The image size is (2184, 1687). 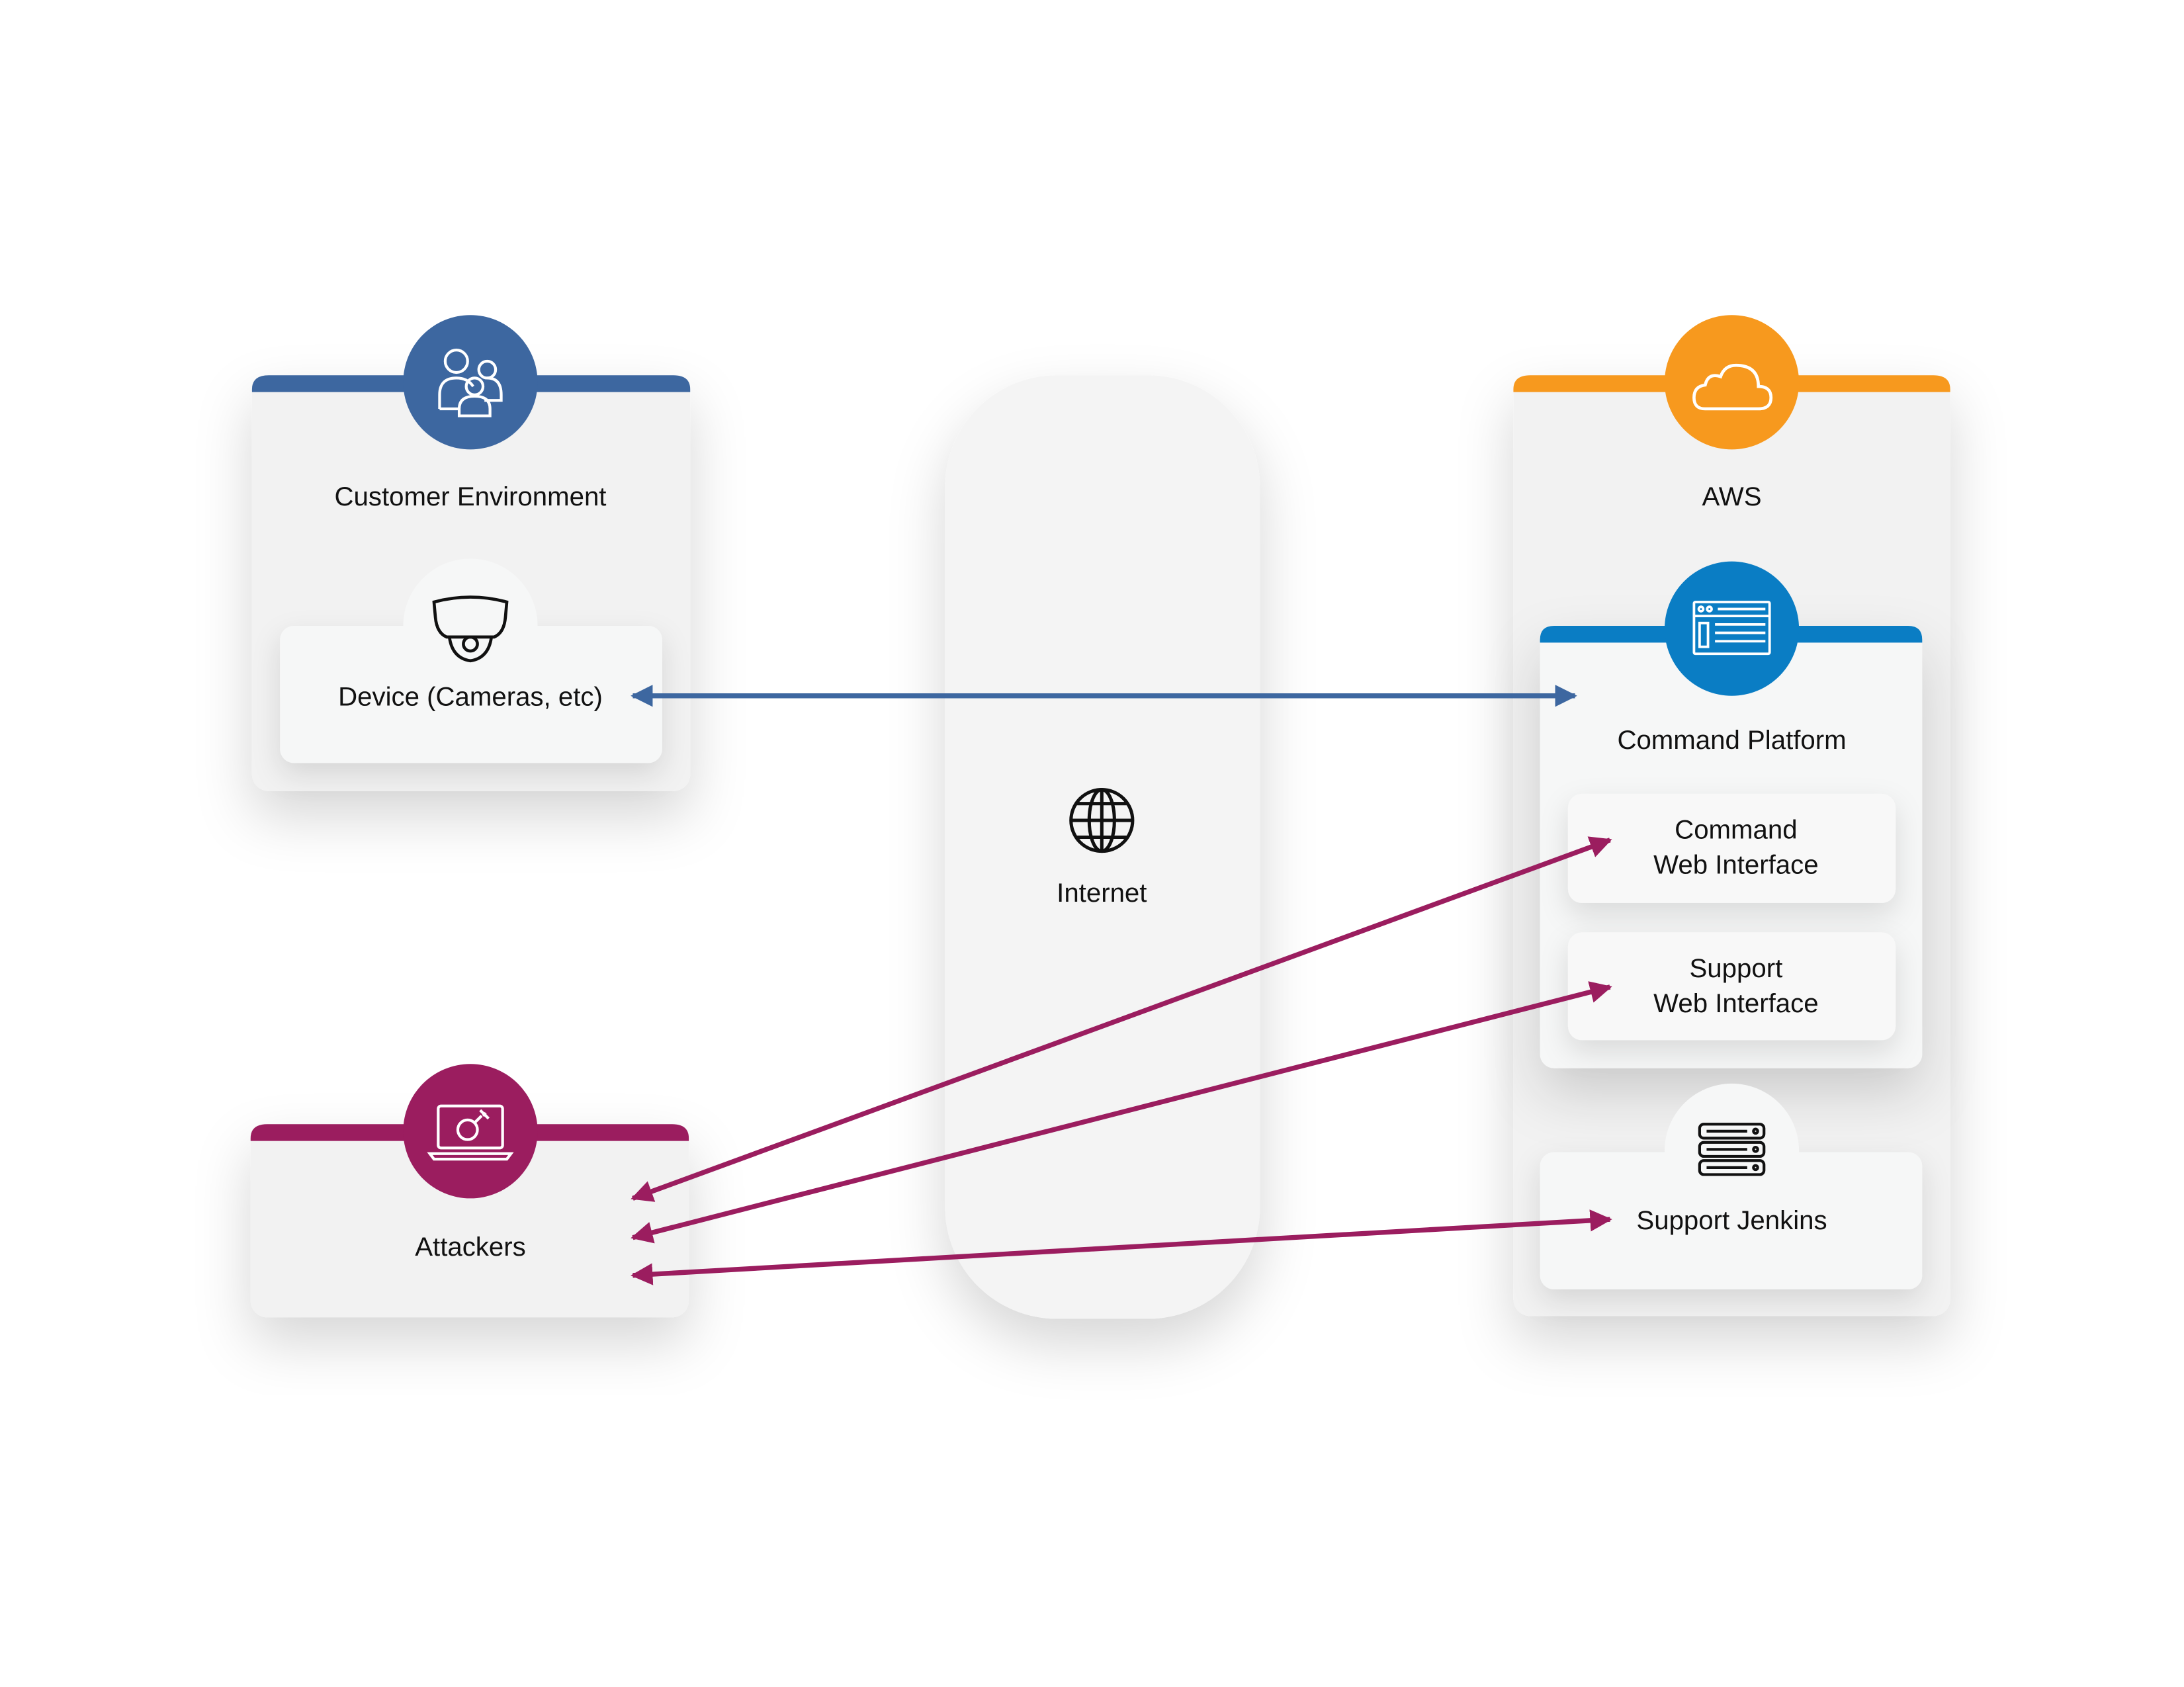 What do you see at coordinates (1102, 820) in the screenshot?
I see `globe-icon` at bounding box center [1102, 820].